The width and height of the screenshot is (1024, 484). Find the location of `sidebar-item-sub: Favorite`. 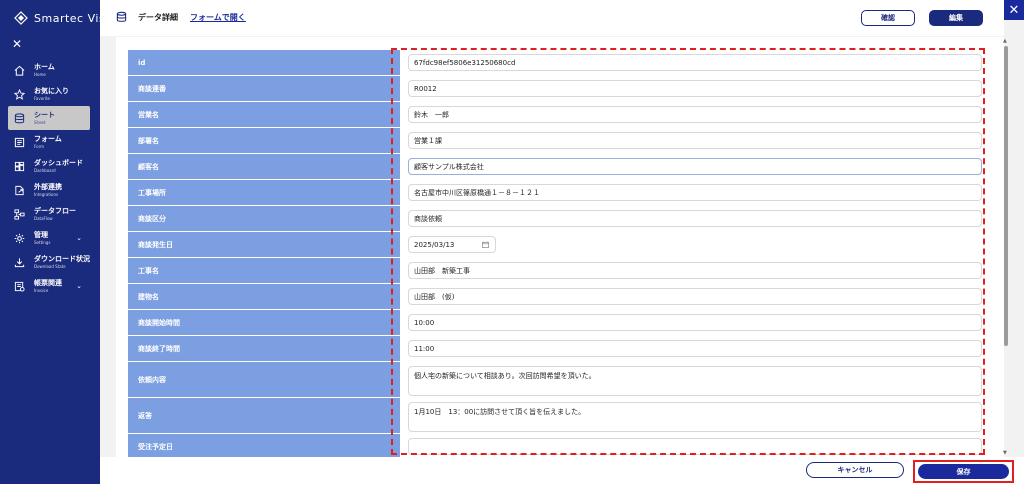

sidebar-item-sub: Favorite is located at coordinates (42, 98).